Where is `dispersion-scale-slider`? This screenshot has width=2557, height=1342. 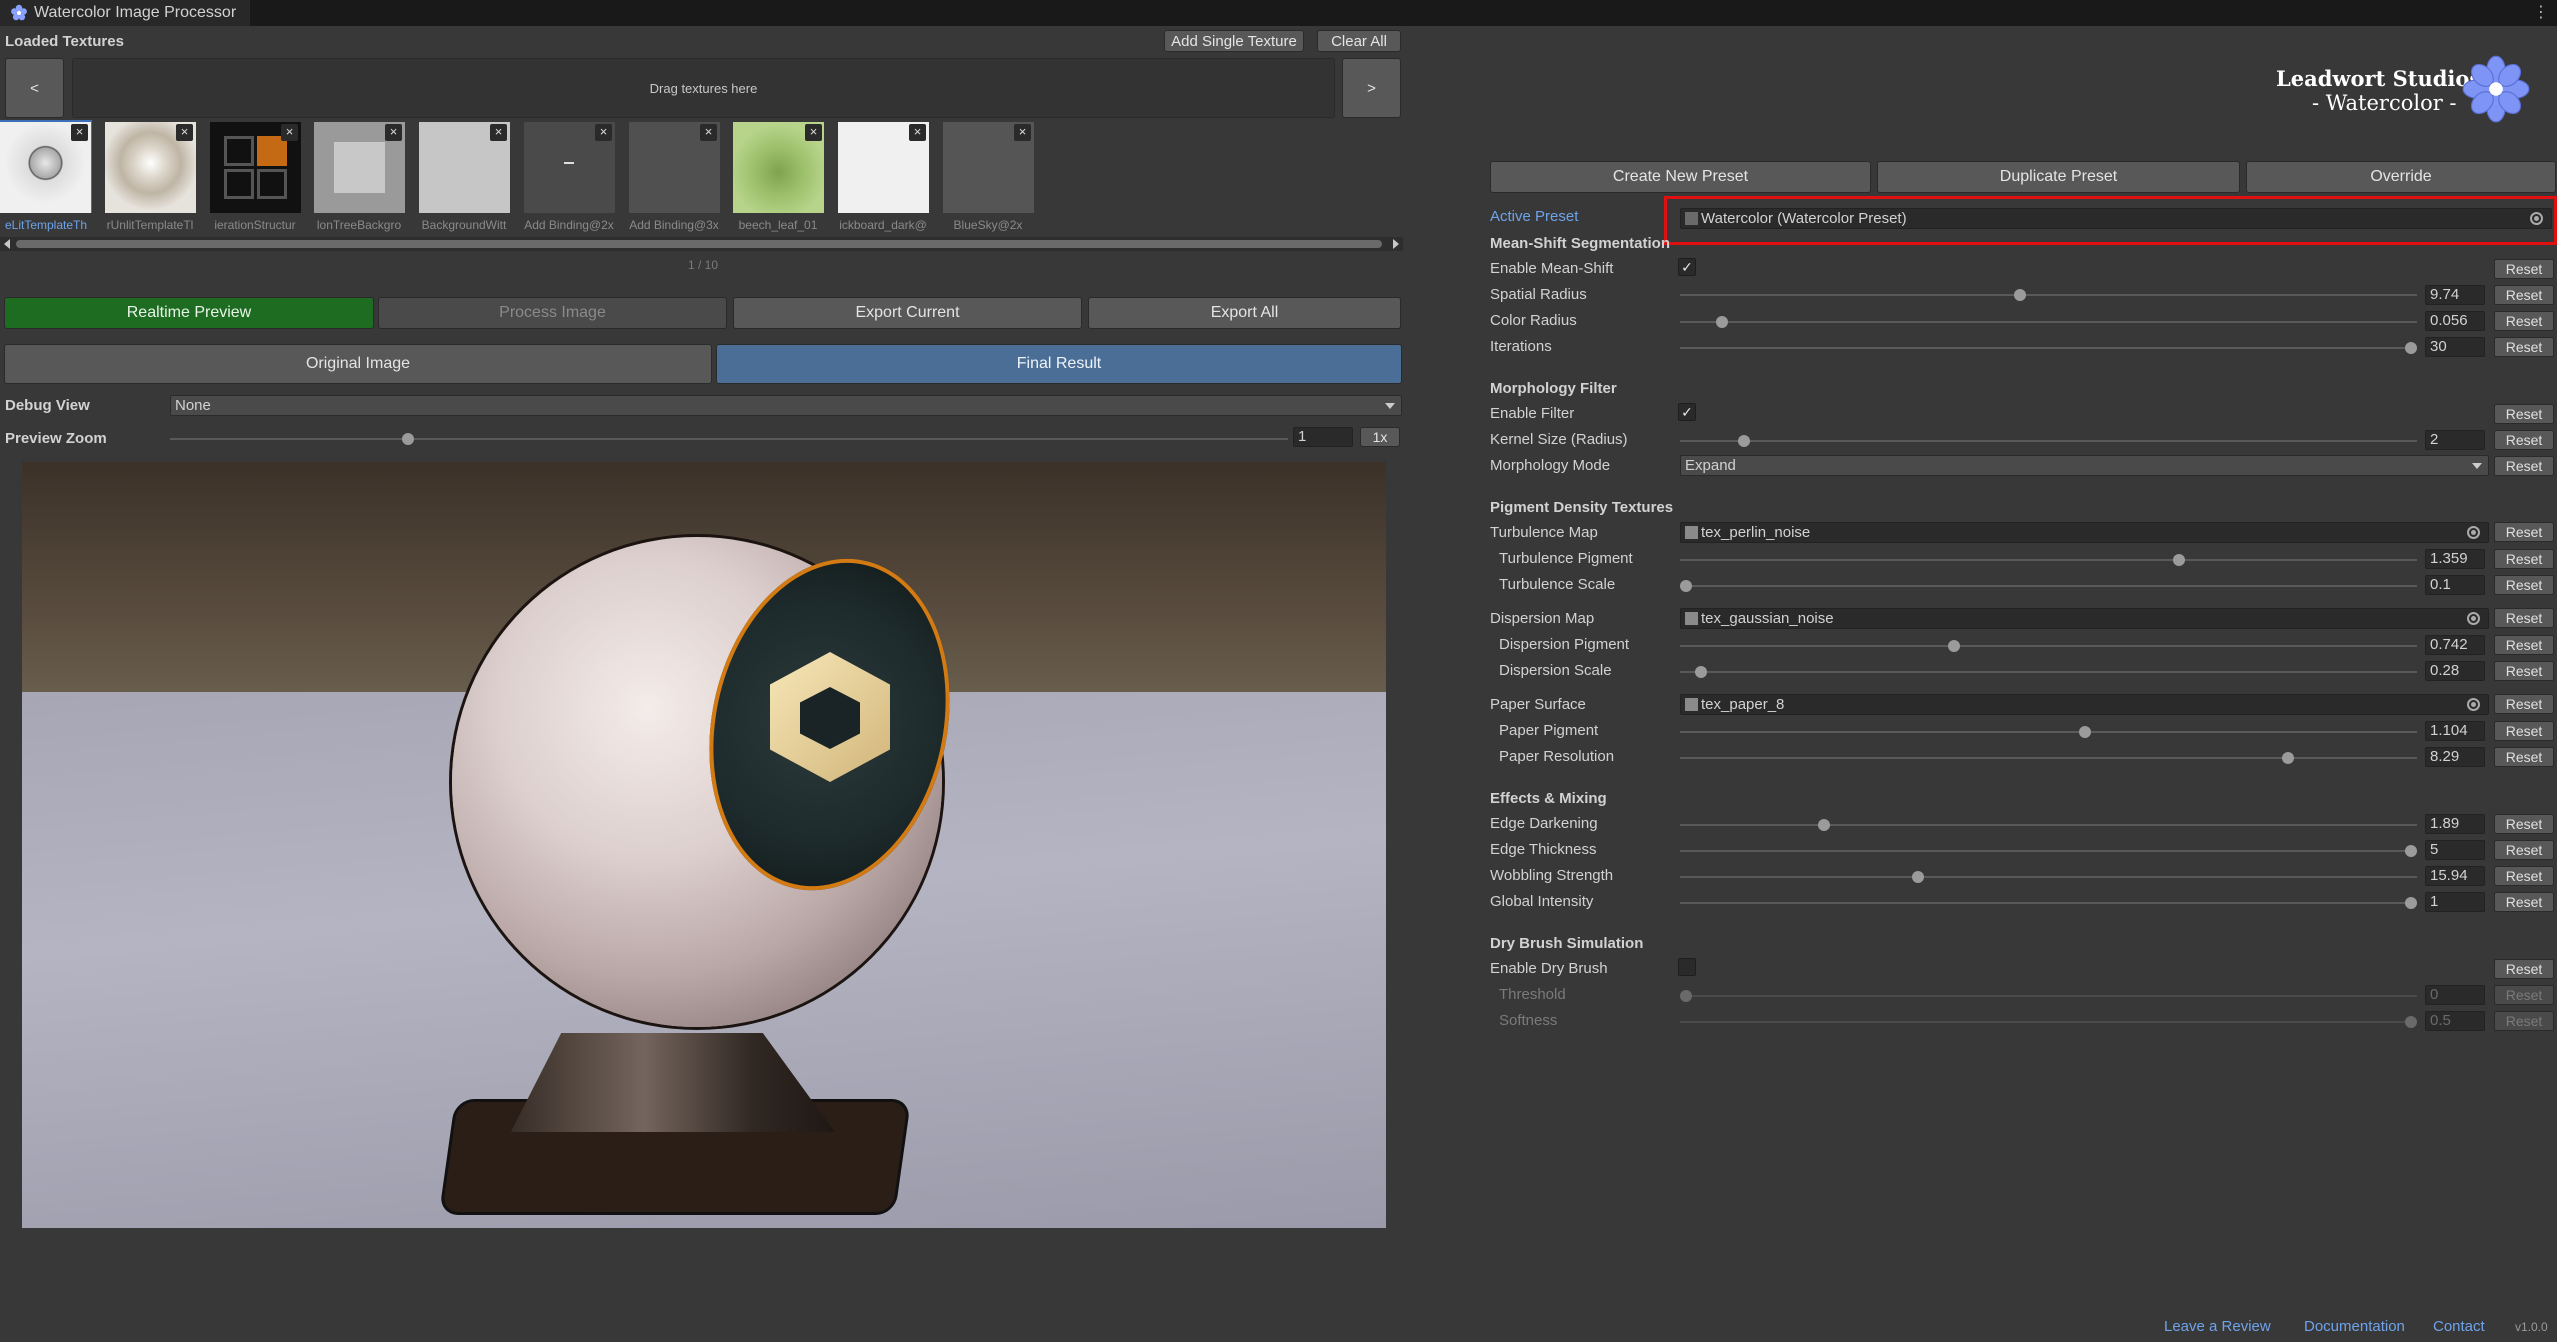 dispersion-scale-slider is located at coordinates (2048, 672).